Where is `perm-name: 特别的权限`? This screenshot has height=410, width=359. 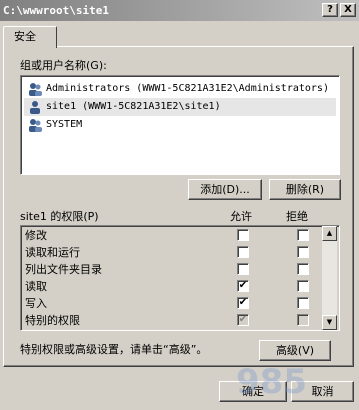 perm-name: 特别的权限 is located at coordinates (52, 320).